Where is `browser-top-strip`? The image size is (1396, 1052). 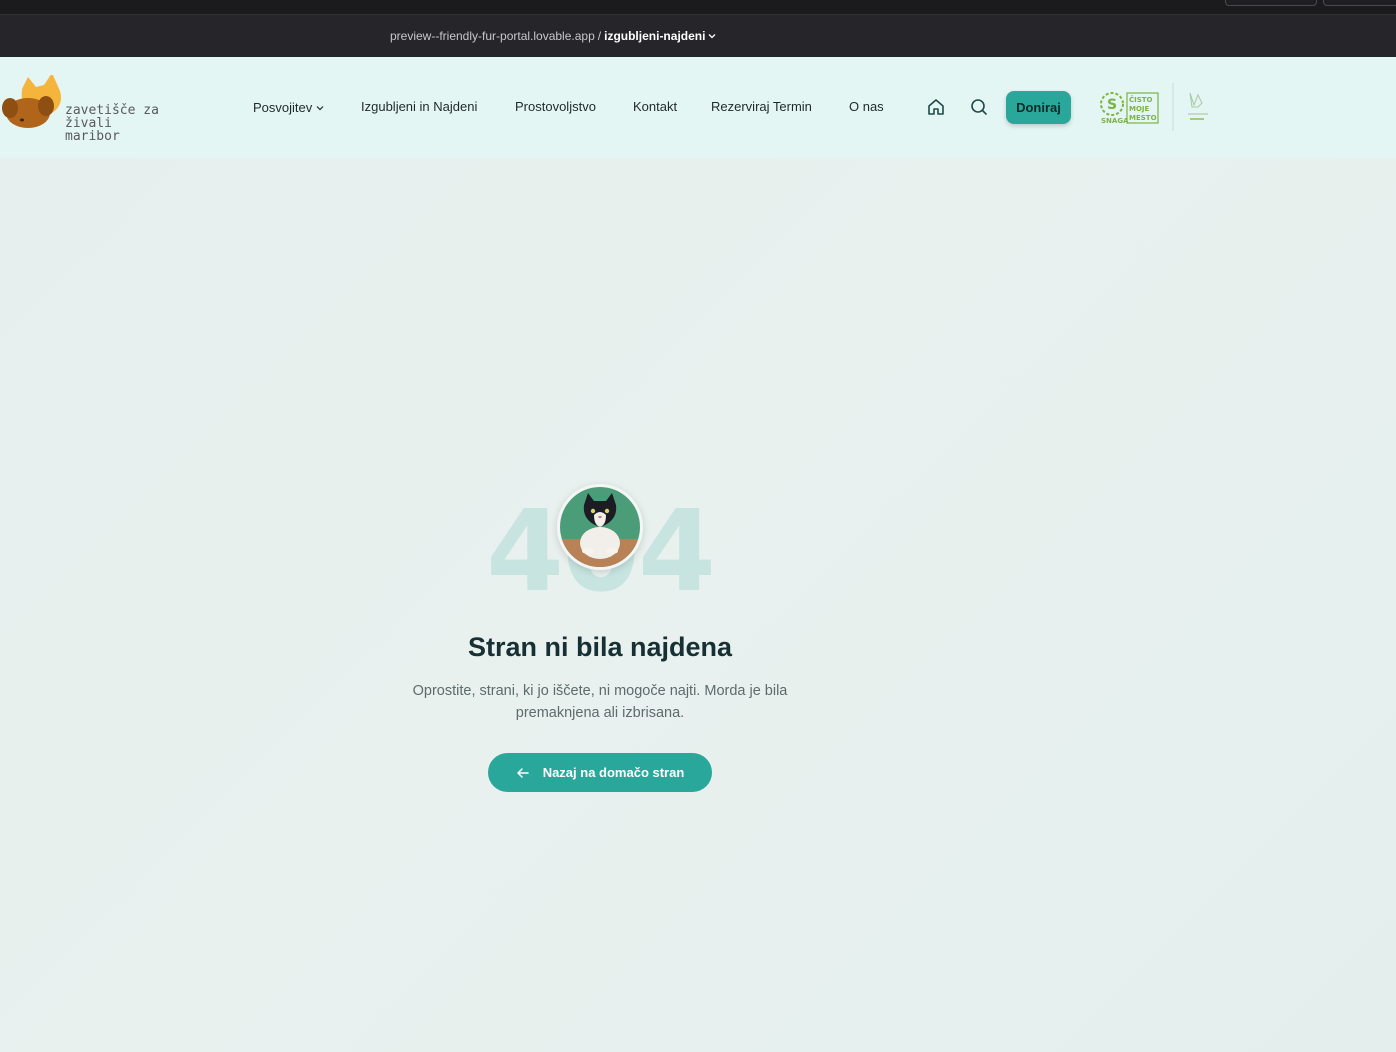 browser-top-strip is located at coordinates (698, 7).